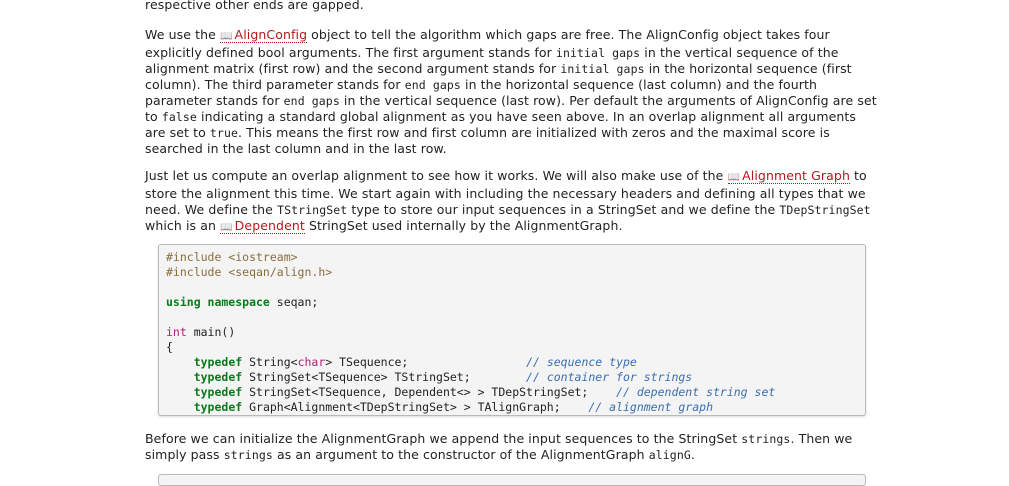 The image size is (1009, 486). Describe the element at coordinates (356, 377) in the screenshot. I see `code-text: StringSet<TSequence> TStringSet;` at that location.